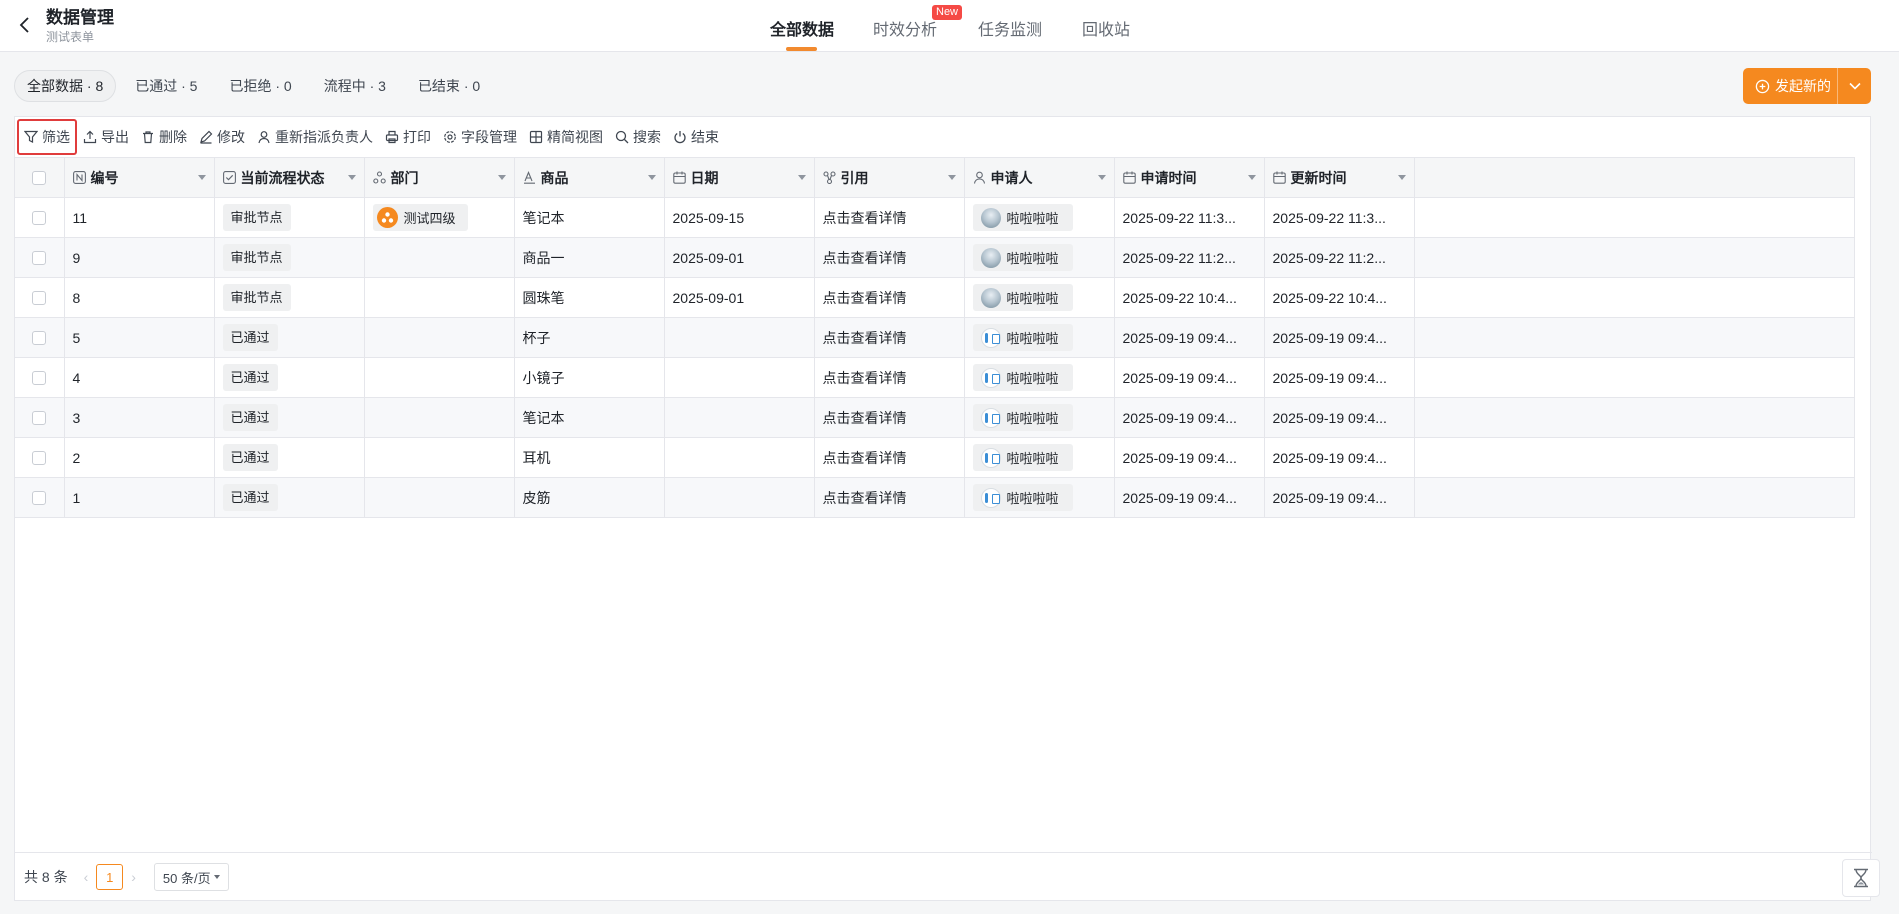  What do you see at coordinates (256, 297) in the screenshot?
I see `status-badge: 审批节点` at bounding box center [256, 297].